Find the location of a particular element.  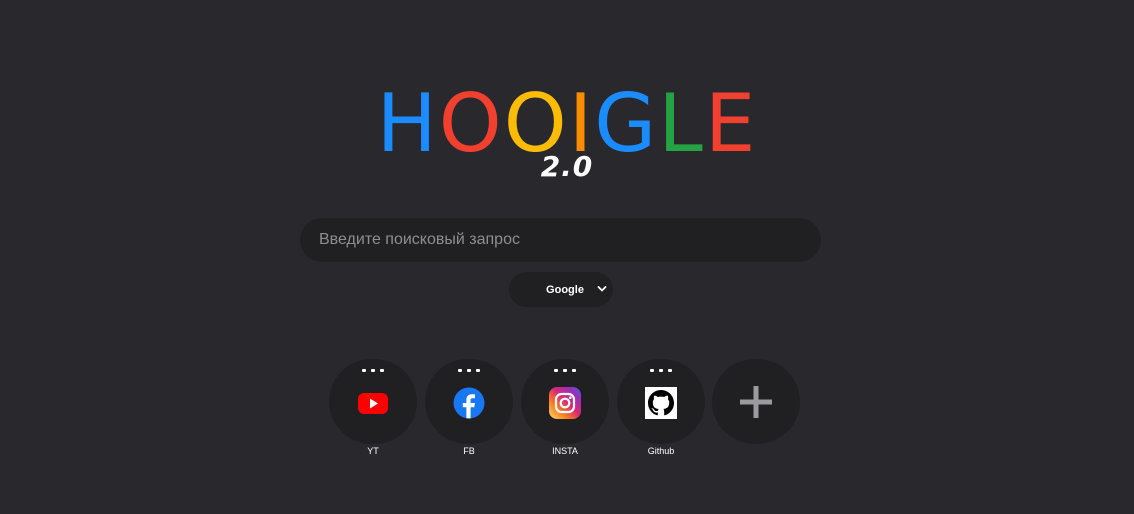

facebook-icon is located at coordinates (469, 403).